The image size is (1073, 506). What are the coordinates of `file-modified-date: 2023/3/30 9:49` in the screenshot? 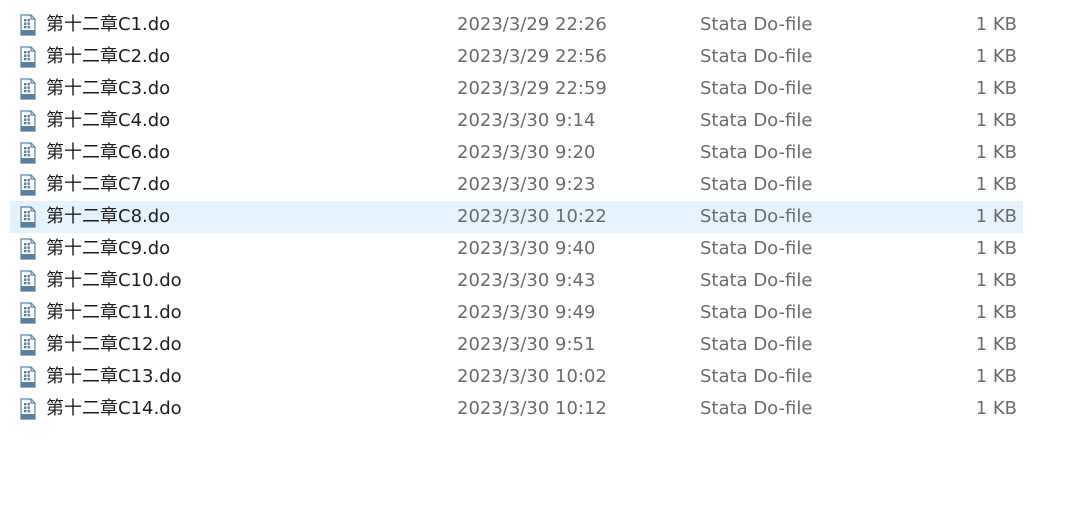 It's located at (526, 312).